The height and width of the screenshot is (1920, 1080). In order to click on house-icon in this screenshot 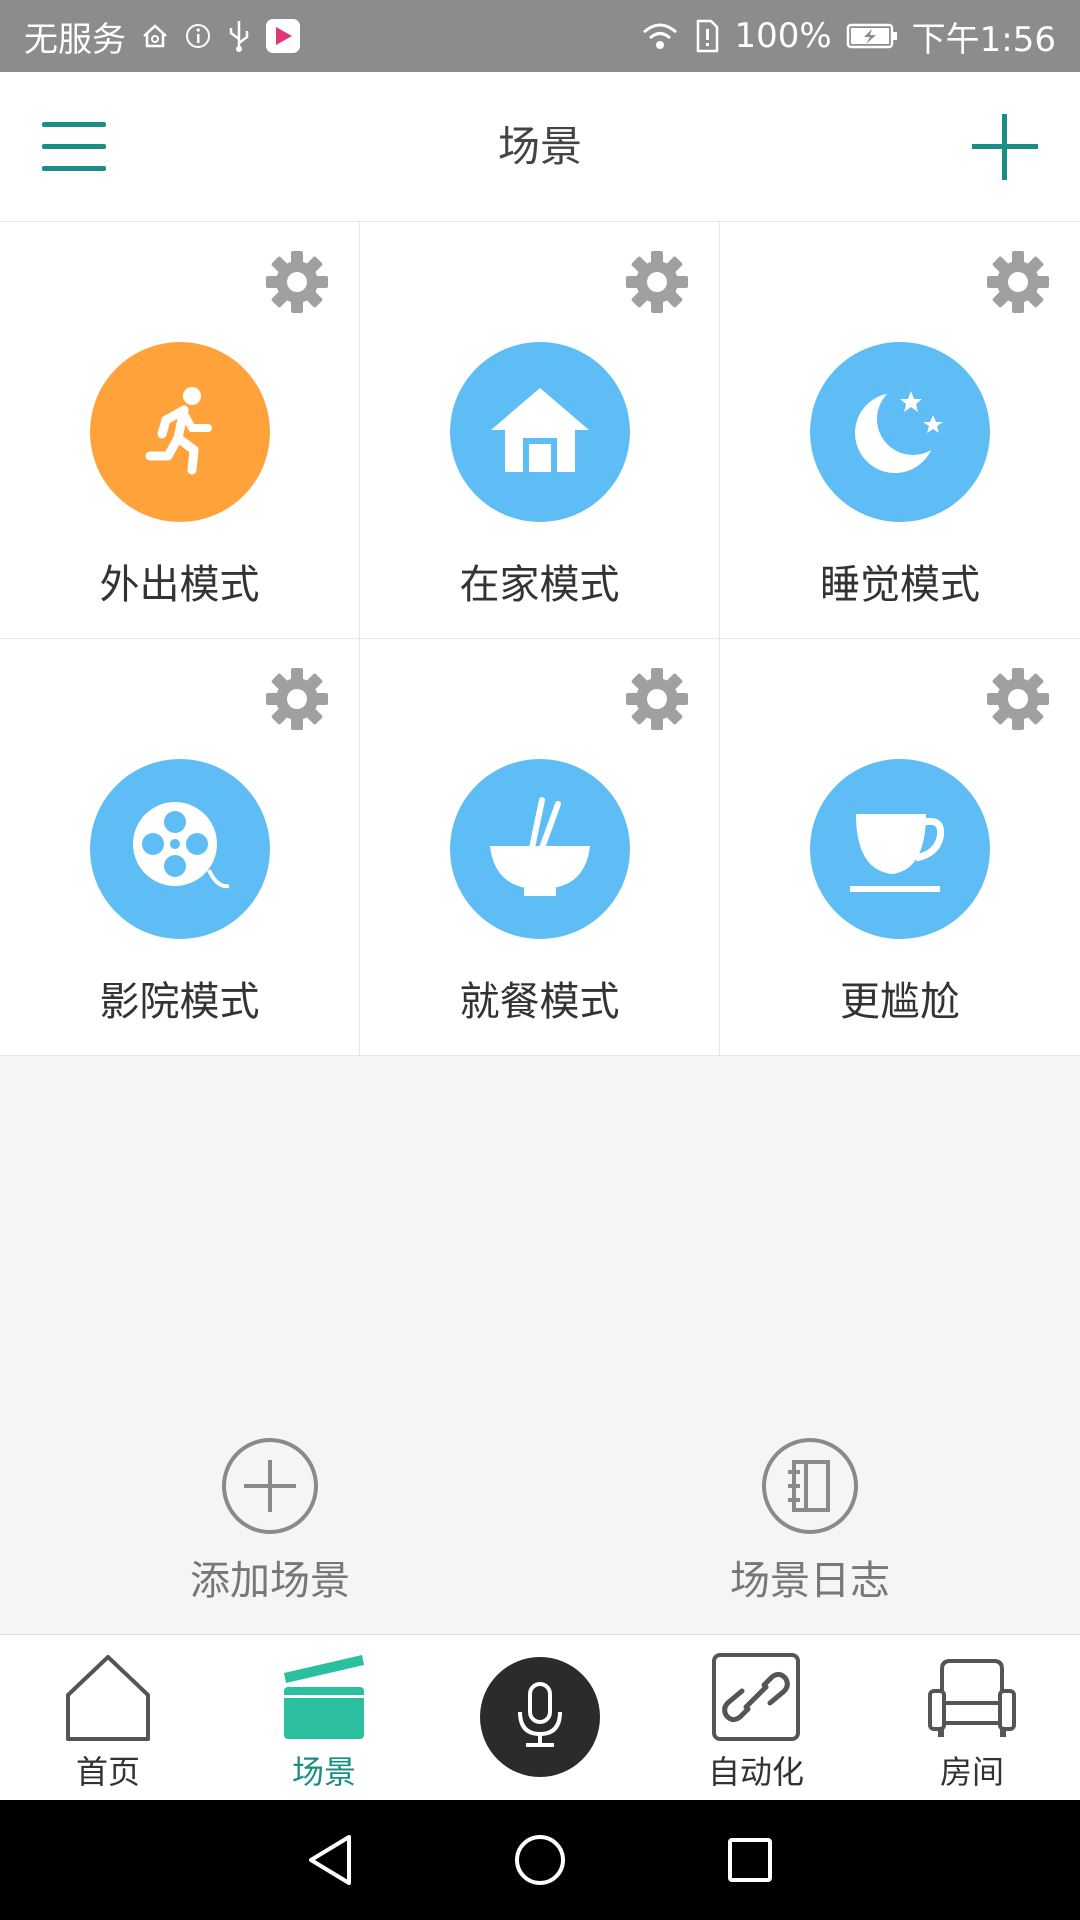, I will do `click(540, 432)`.